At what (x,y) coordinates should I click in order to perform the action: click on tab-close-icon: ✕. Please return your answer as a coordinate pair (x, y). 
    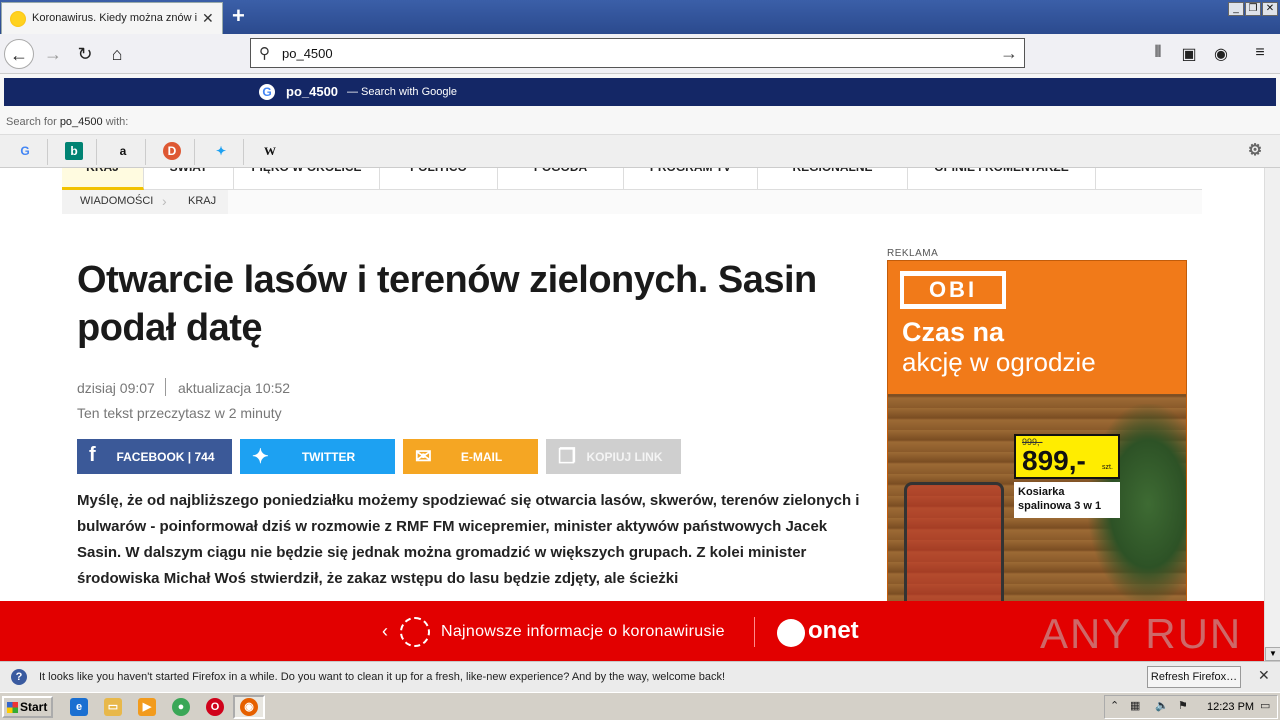
    Looking at the image, I should click on (208, 18).